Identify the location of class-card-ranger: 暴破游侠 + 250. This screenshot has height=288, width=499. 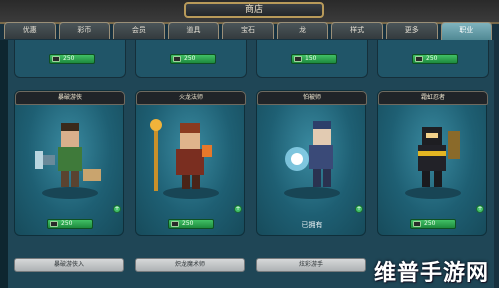
(69, 163).